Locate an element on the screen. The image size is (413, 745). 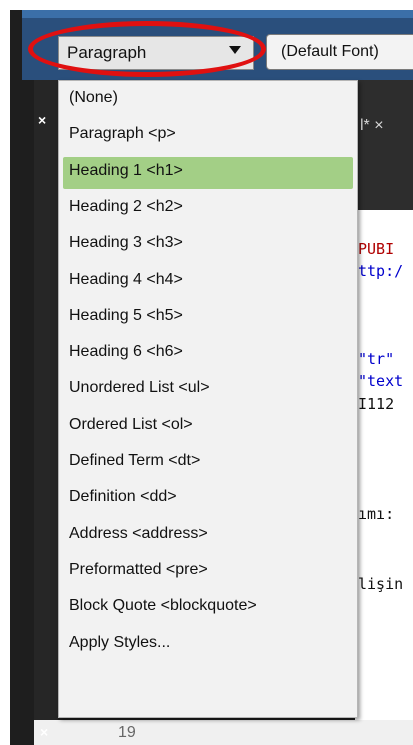
menu-item-label: Definition <dd> is located at coordinates (123, 497).